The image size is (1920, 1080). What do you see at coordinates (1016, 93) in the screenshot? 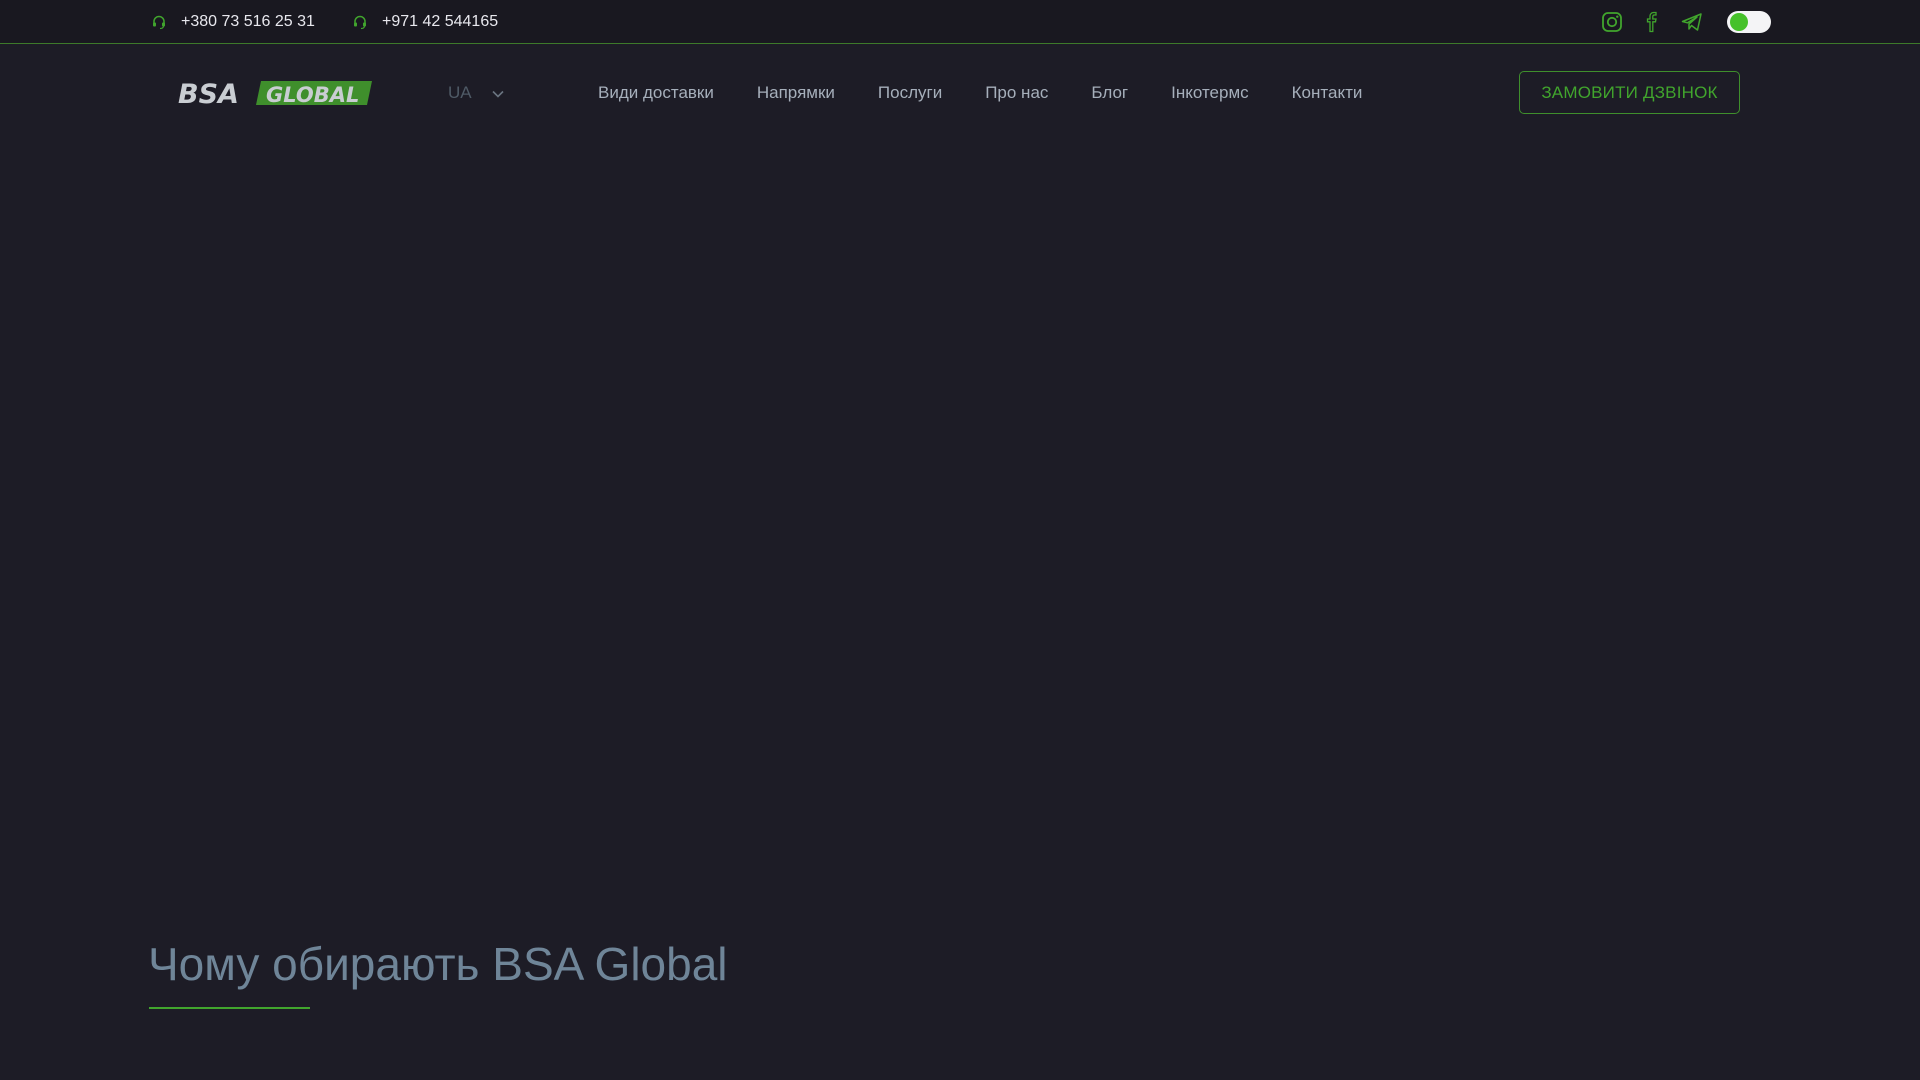
I see `nav-item-about: Про нас` at bounding box center [1016, 93].